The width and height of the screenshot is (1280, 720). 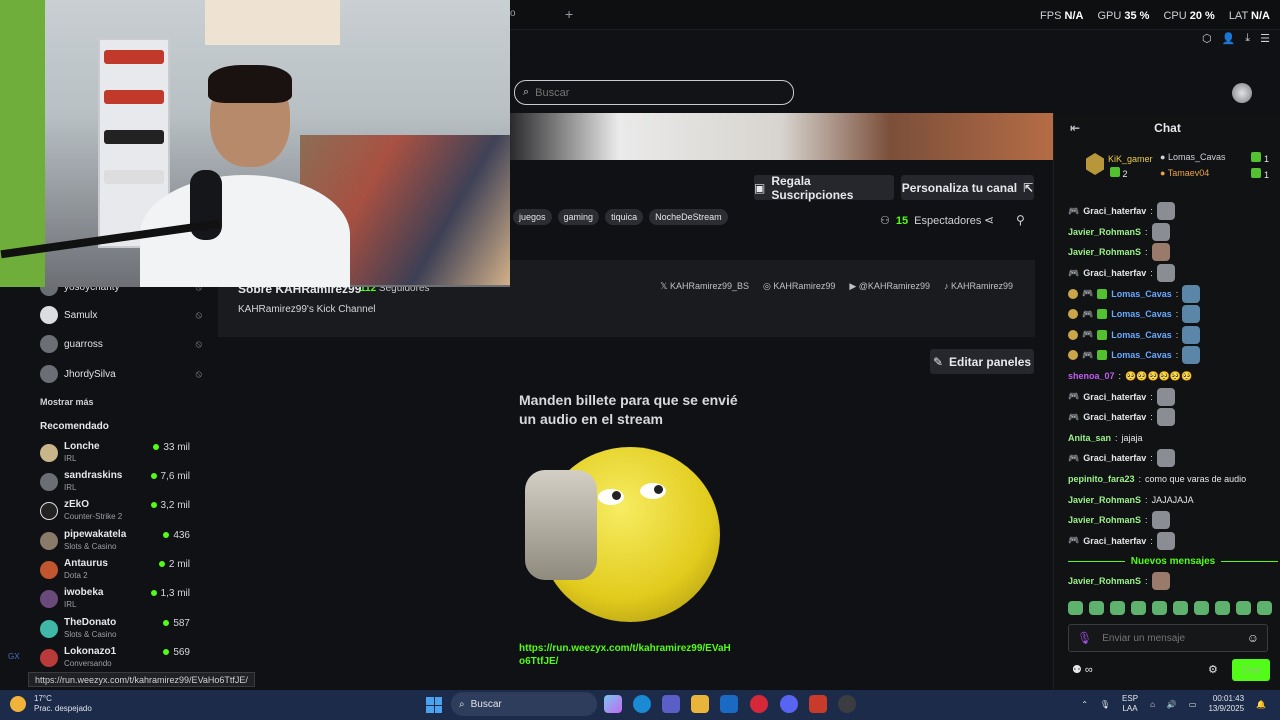 What do you see at coordinates (1084, 704) in the screenshot?
I see `chevron-up-icon: ⌃` at bounding box center [1084, 704].